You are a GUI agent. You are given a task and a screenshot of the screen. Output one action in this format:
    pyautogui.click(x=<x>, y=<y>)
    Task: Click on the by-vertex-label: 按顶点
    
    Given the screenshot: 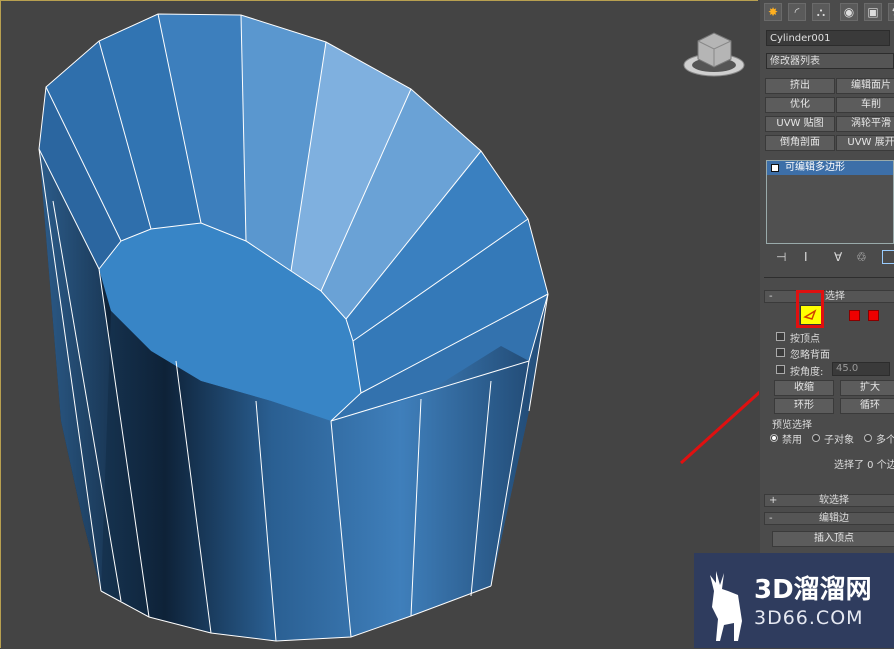 What is the action you would take?
    pyautogui.click(x=805, y=339)
    